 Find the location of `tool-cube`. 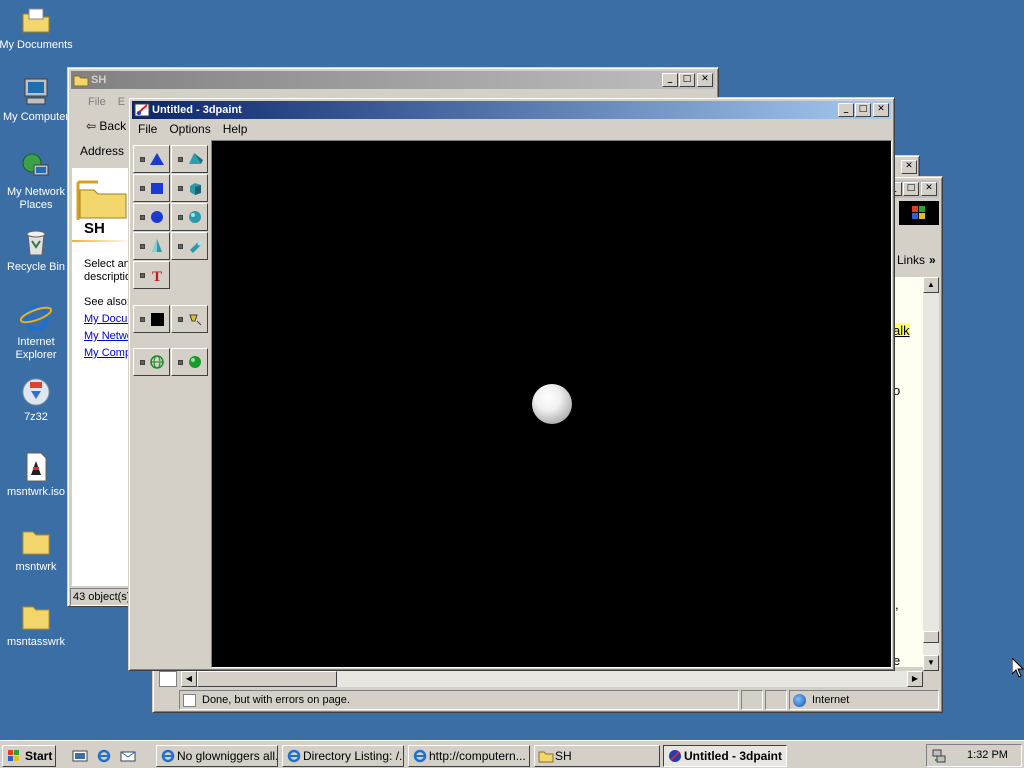

tool-cube is located at coordinates (189, 188).